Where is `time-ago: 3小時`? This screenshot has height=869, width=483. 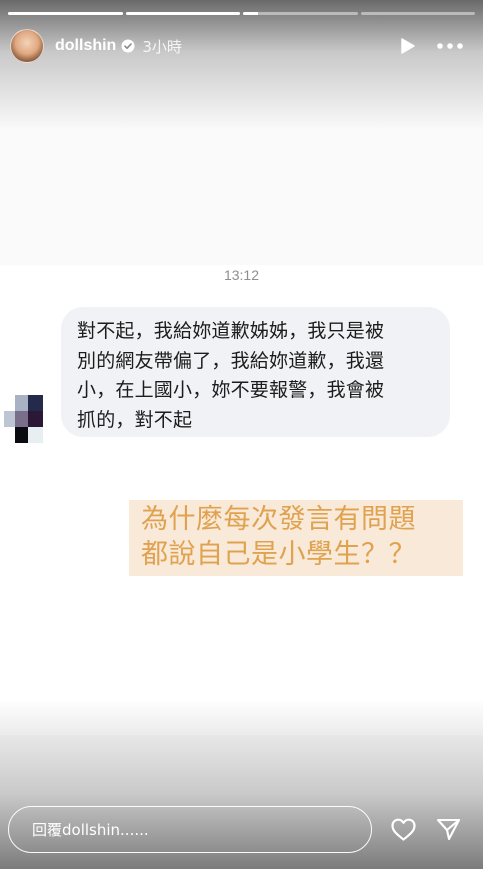 time-ago: 3小時 is located at coordinates (162, 46).